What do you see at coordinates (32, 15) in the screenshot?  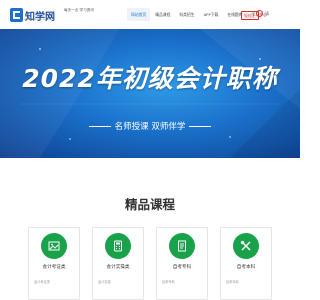 I see `site-logo: 知学网` at bounding box center [32, 15].